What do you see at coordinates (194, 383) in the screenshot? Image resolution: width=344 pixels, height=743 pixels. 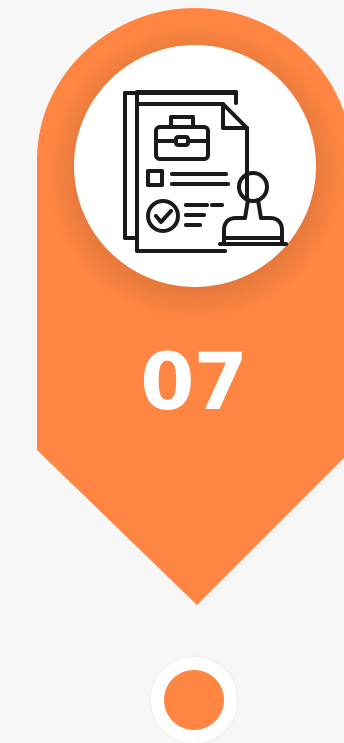 I see `step-number: 07` at bounding box center [194, 383].